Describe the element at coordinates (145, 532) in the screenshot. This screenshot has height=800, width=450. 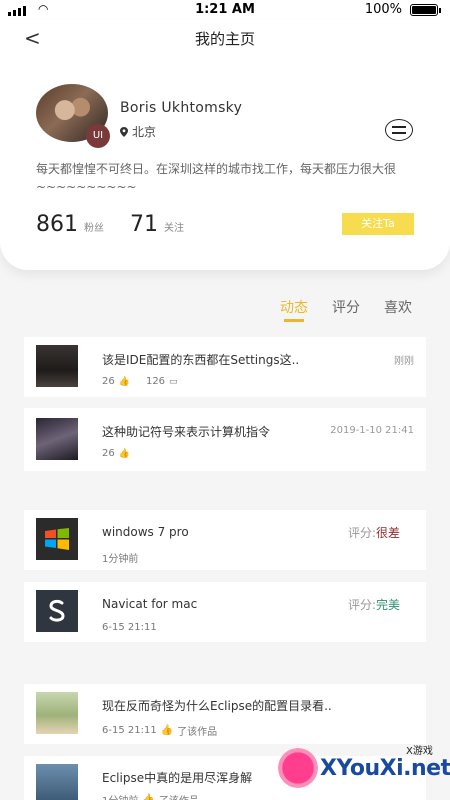
I see `rating-title: windows 7 pro` at that location.